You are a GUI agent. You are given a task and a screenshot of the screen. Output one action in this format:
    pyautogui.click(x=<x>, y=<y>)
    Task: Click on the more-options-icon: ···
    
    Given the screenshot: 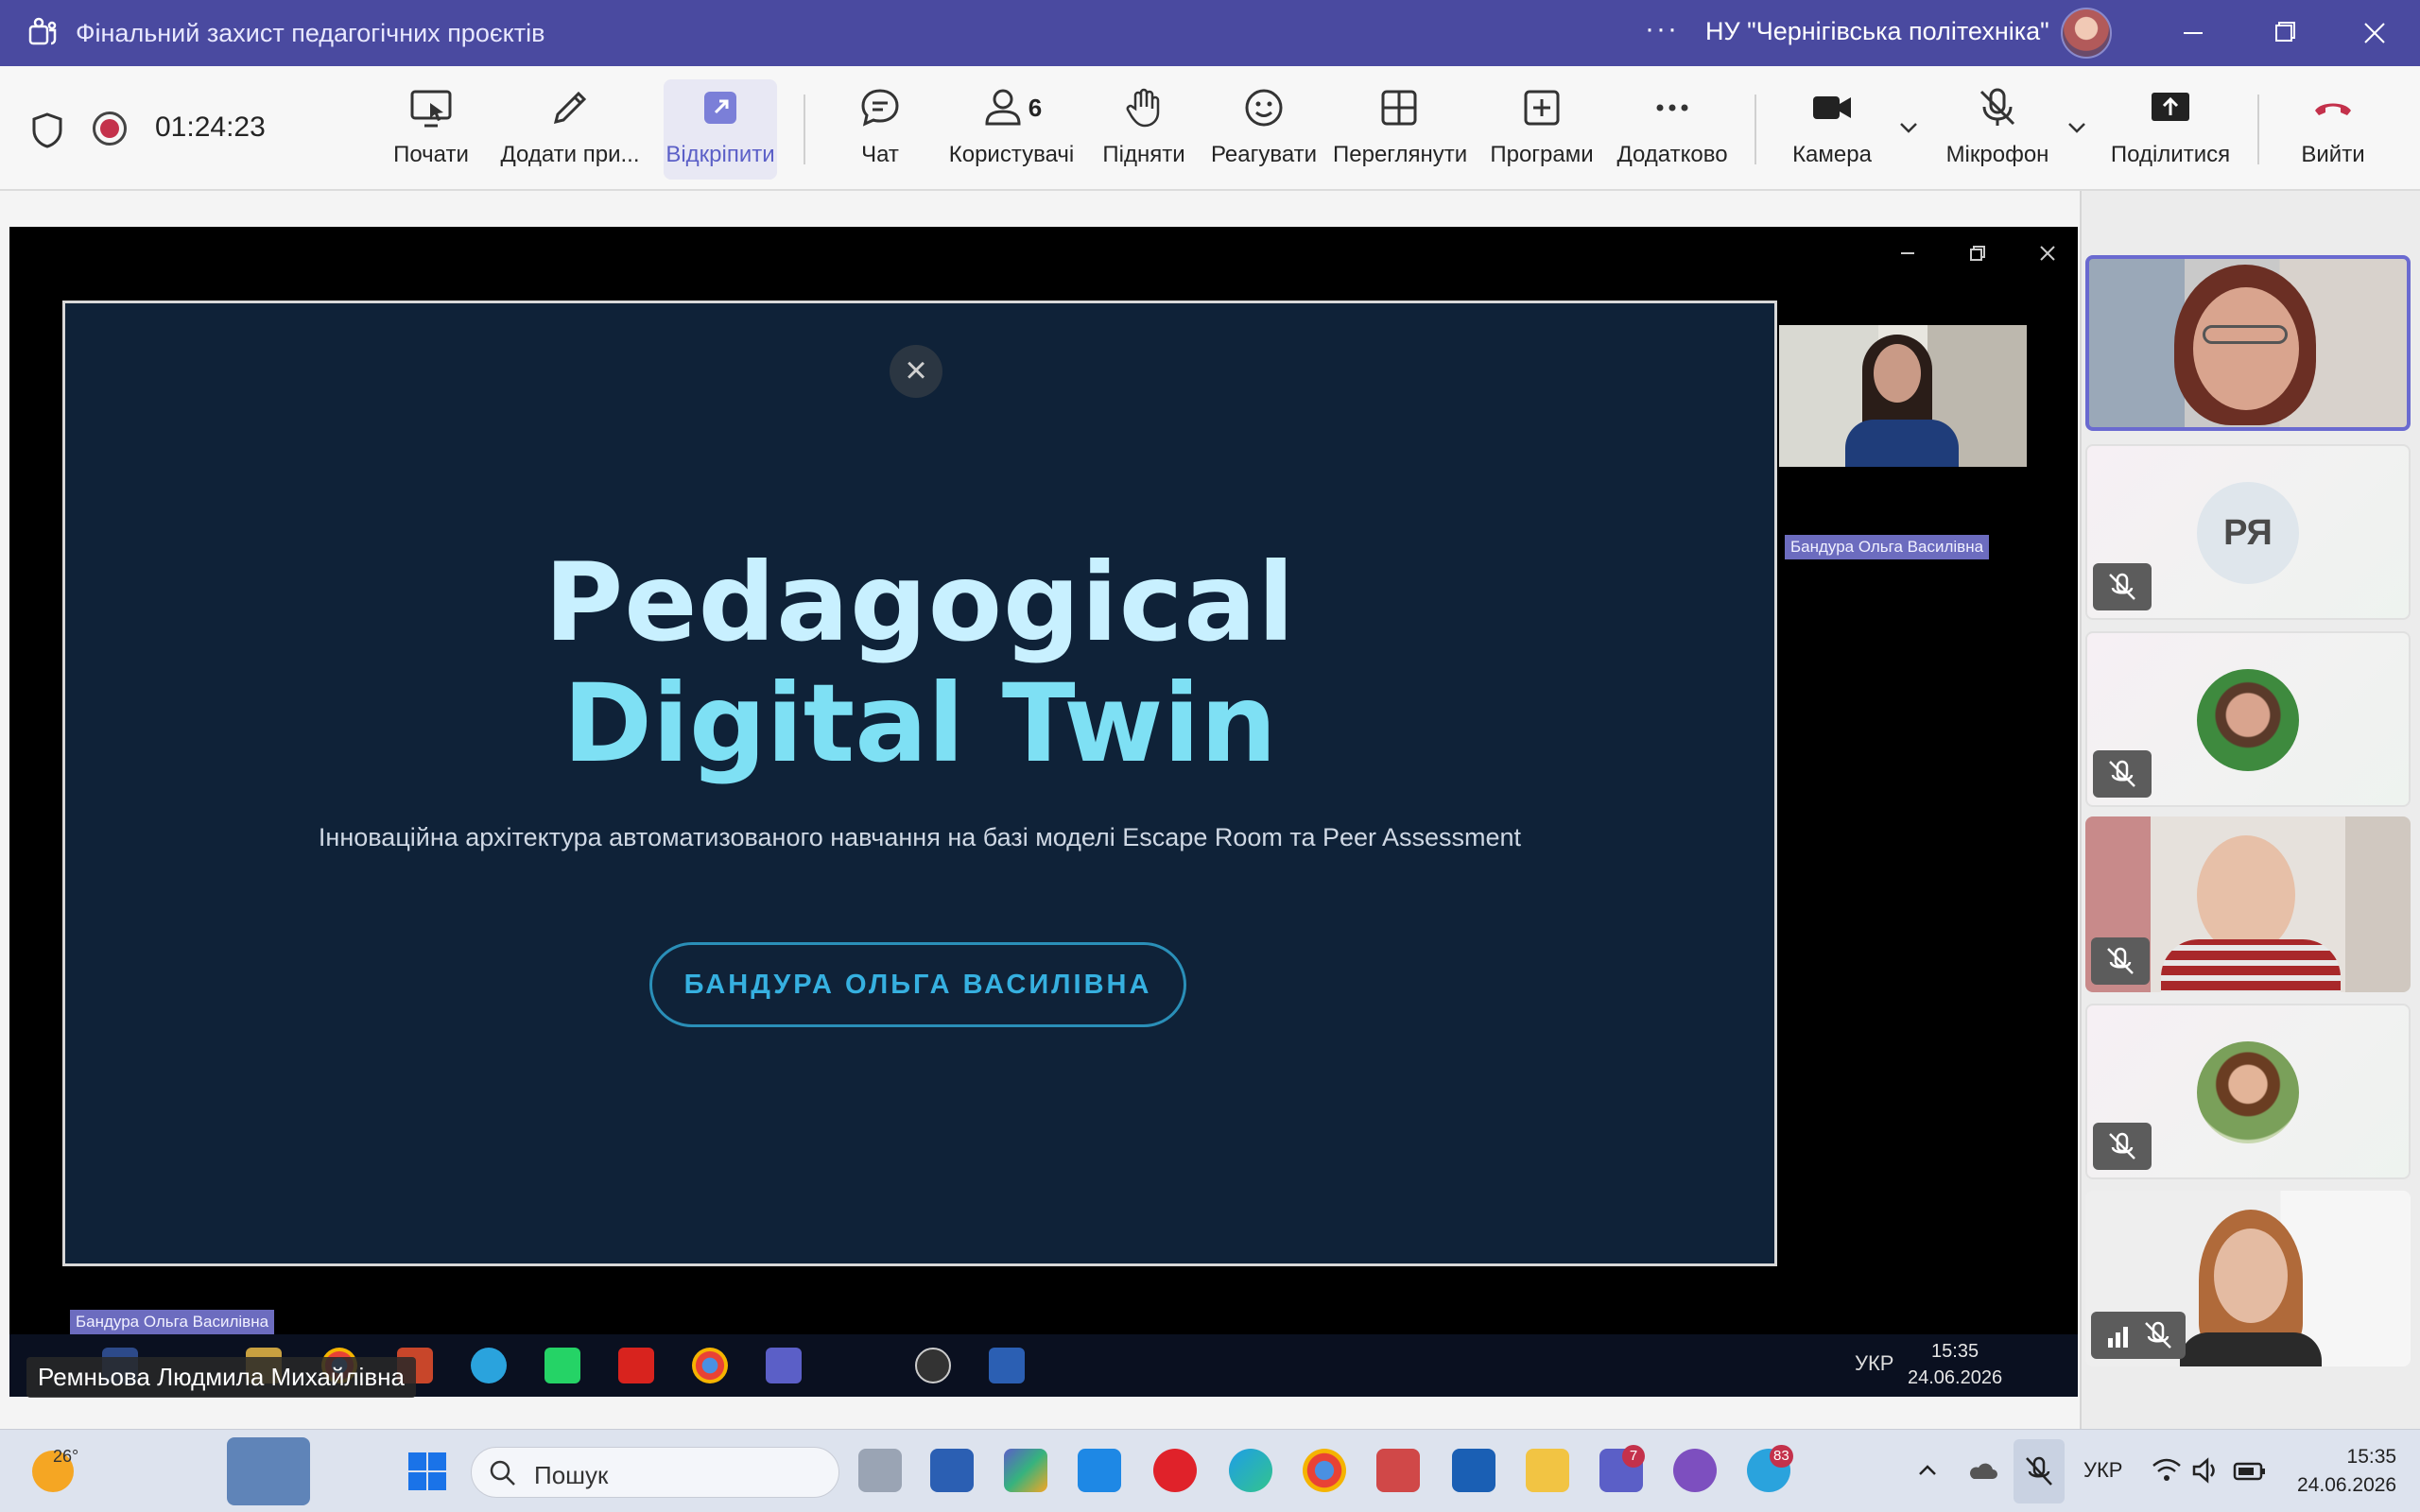 What is the action you would take?
    pyautogui.click(x=1662, y=29)
    